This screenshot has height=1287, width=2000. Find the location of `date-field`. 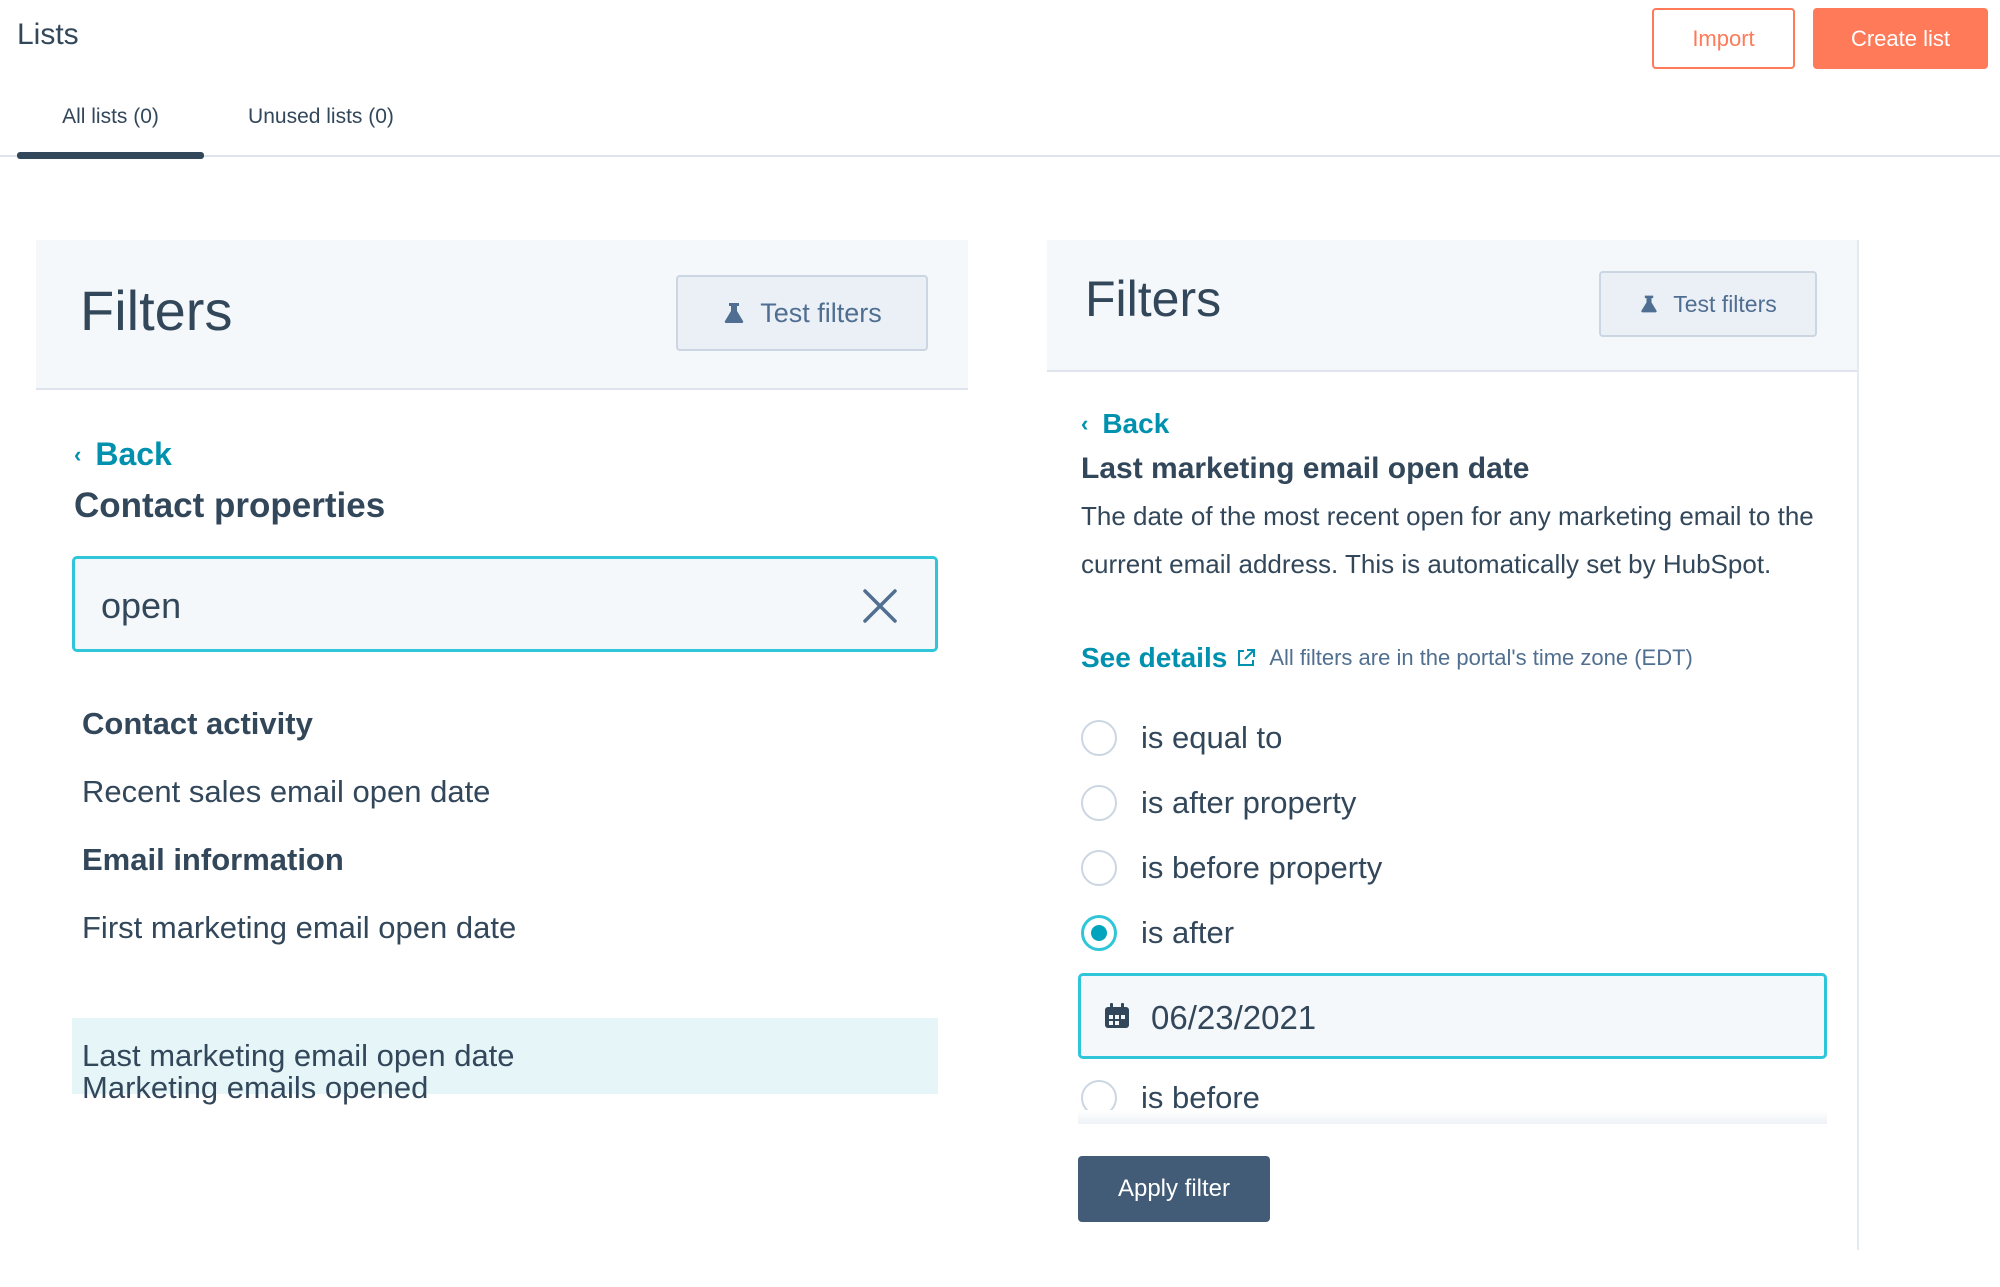

date-field is located at coordinates (1452, 1016).